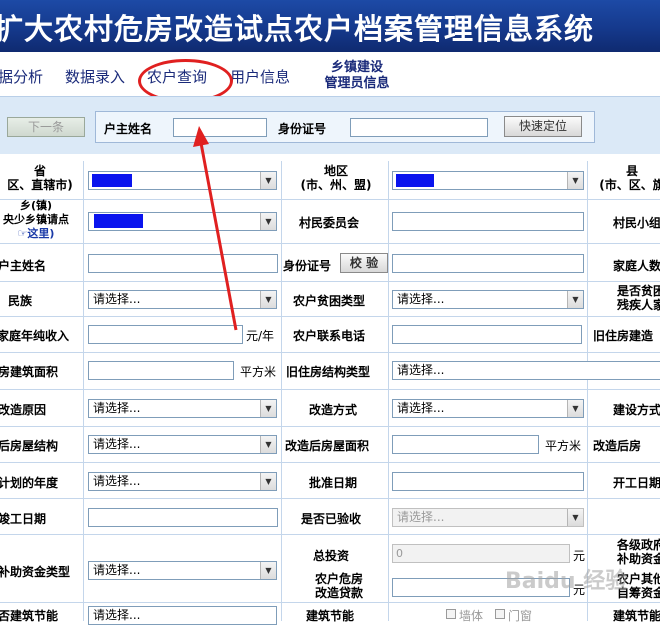  I want to click on watermark: Baidu 经验, so click(566, 581).